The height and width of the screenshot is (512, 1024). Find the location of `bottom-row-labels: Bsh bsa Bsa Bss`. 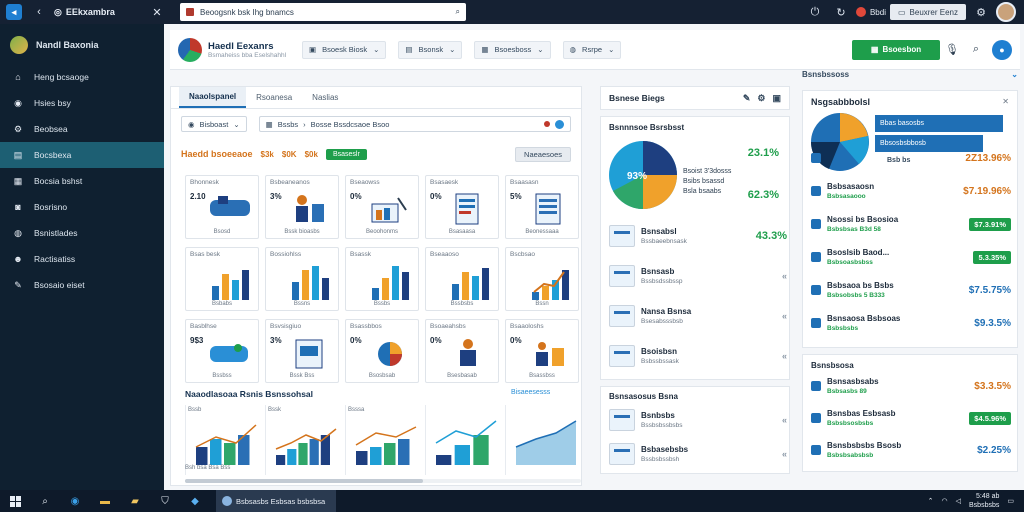

bottom-row-labels: Bsh bsa Bsa Bss is located at coordinates (208, 468).